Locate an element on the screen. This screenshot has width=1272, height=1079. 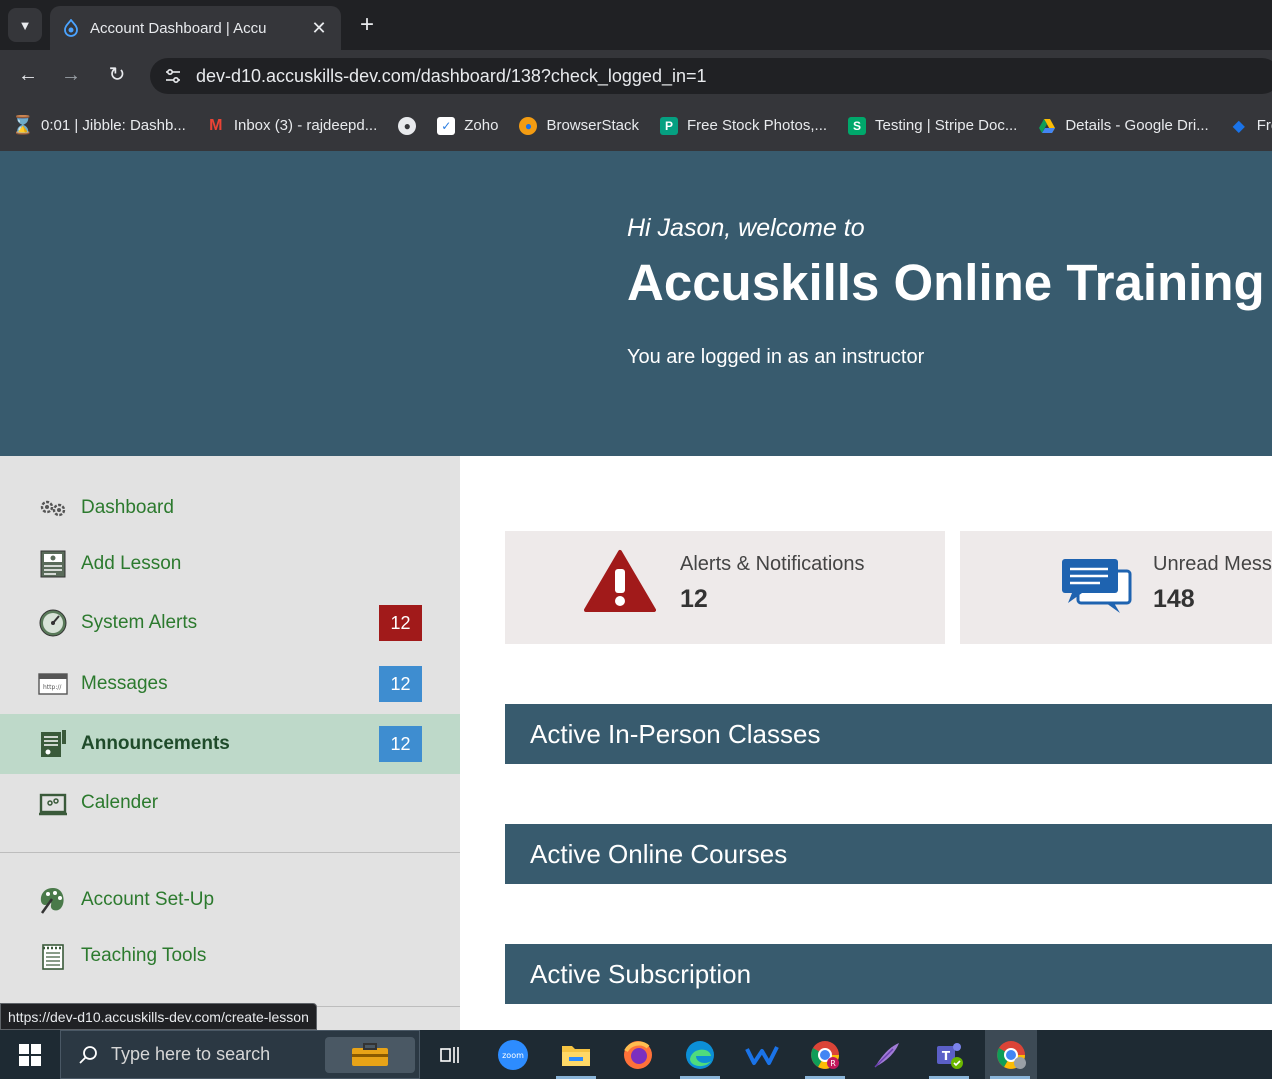
sidebar-item-announcements: Announcements 12 is located at coordinates (230, 744).